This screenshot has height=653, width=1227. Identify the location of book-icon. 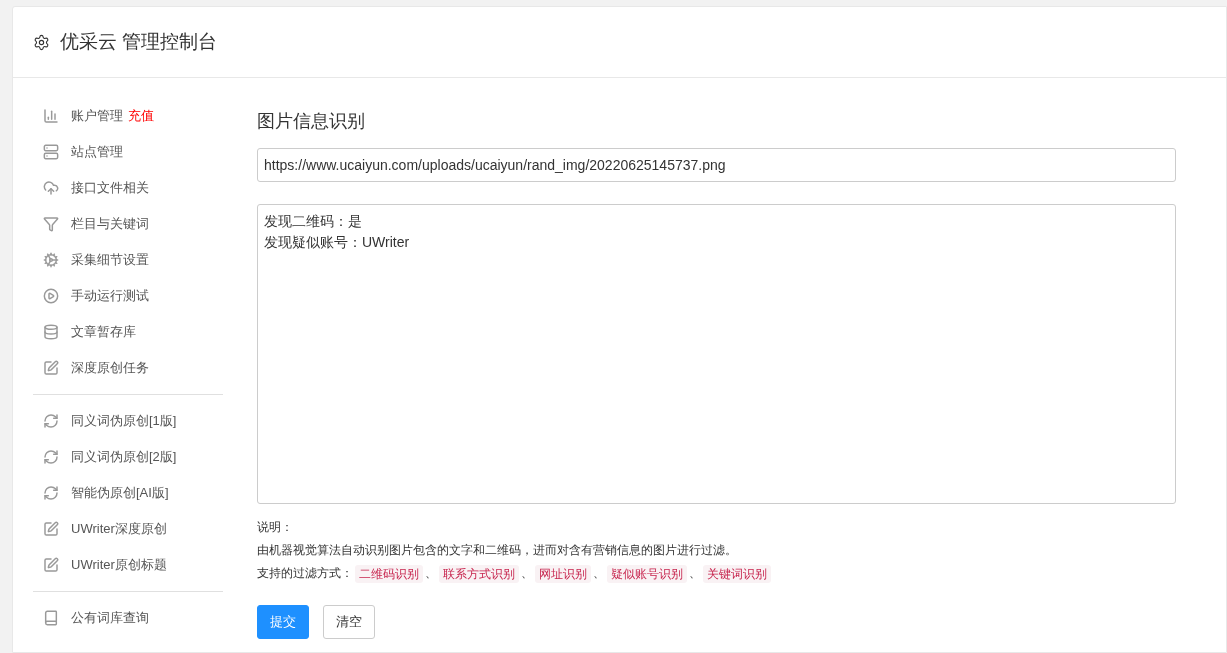
(51, 618).